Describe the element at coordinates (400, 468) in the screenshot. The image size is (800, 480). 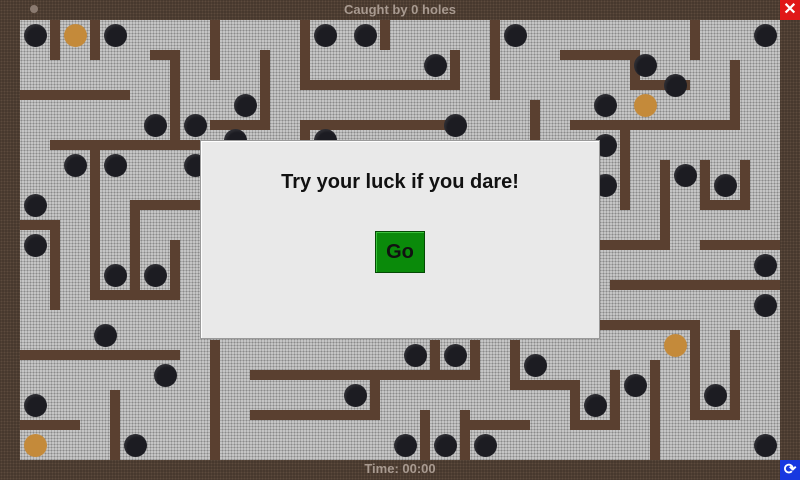
I see `timer: Time: 00:00` at that location.